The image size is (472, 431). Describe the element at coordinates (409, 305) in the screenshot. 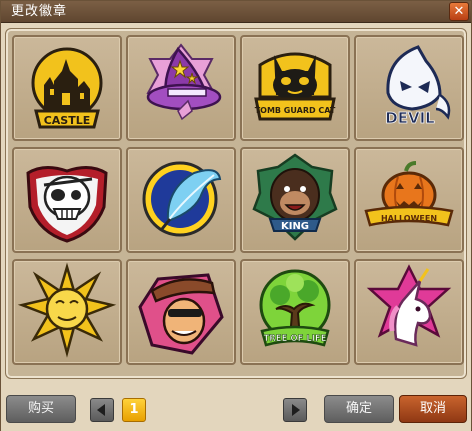

I see `unicorn-badge-icon` at that location.